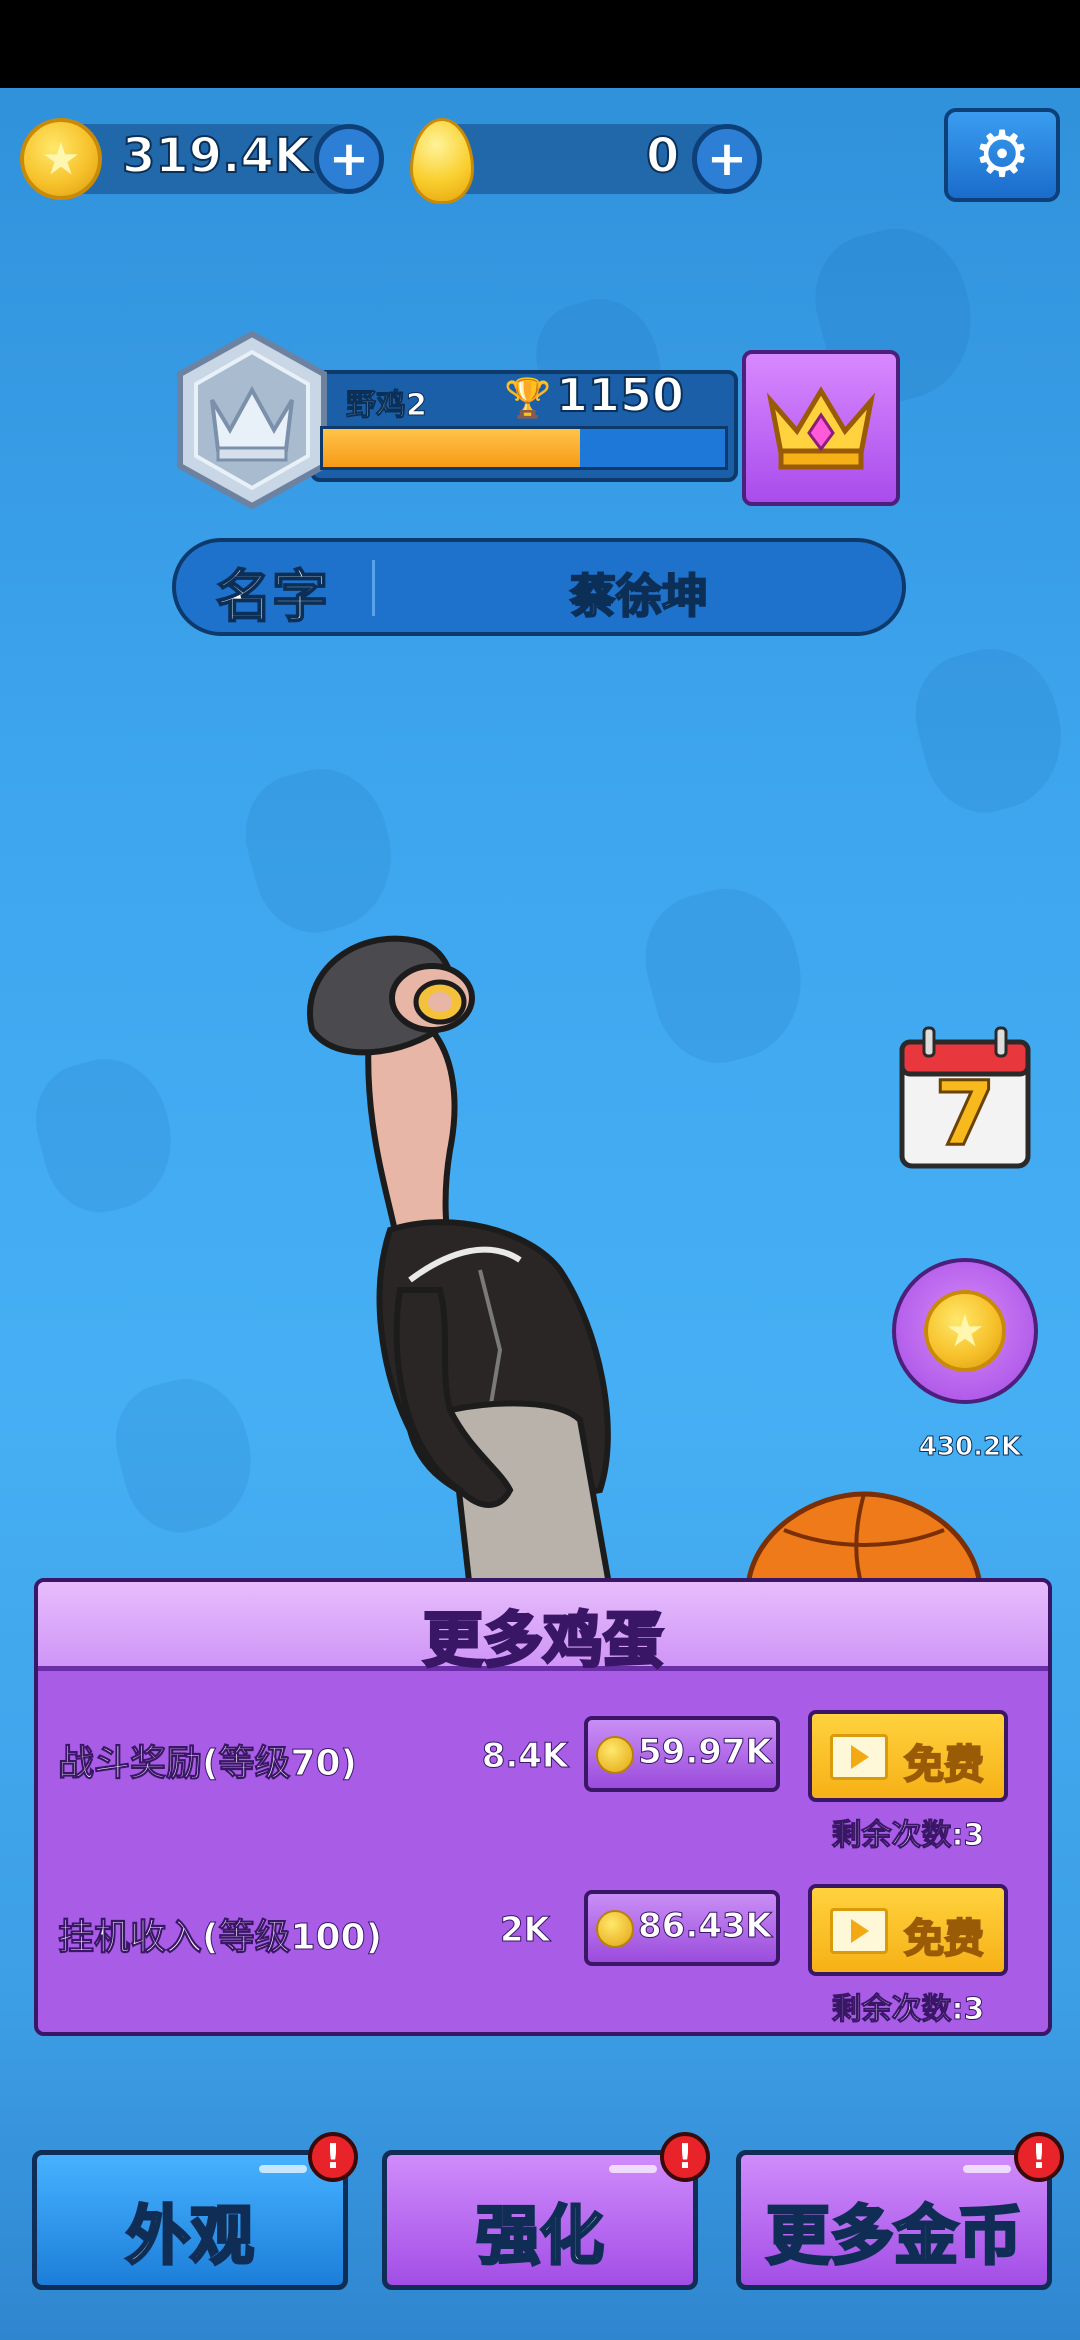 The image size is (1080, 2340). I want to click on upgrade-button: 强化, so click(540, 2220).